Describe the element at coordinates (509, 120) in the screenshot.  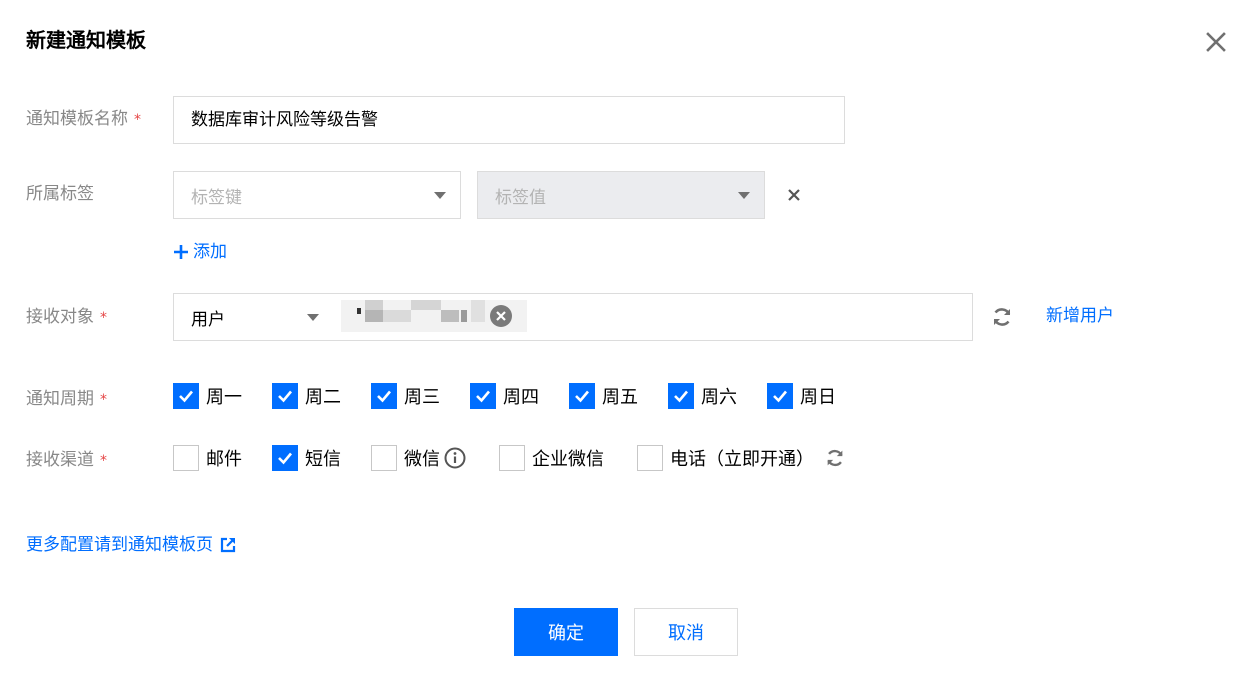
I see `template-name-input: 数据库审计风险等级告警` at that location.